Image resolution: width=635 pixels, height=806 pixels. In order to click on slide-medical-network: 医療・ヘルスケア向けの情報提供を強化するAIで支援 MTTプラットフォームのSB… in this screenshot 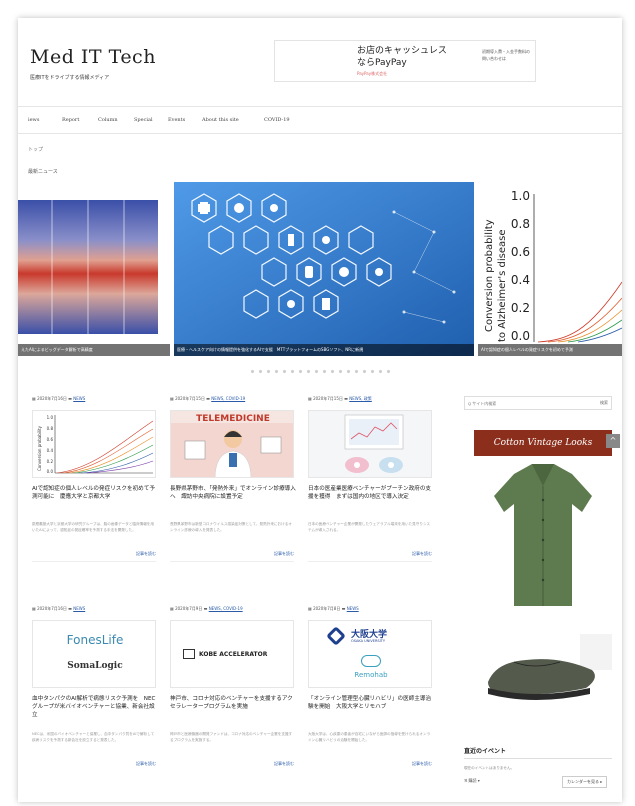, I will do `click(324, 269)`.